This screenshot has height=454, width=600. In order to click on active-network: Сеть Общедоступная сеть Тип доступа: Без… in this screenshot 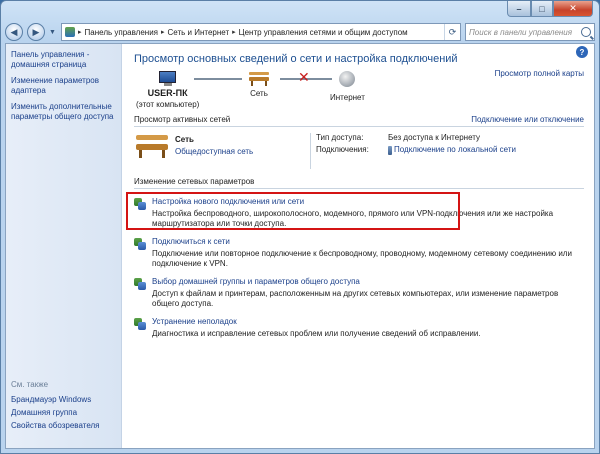, I will do `click(359, 151)`.